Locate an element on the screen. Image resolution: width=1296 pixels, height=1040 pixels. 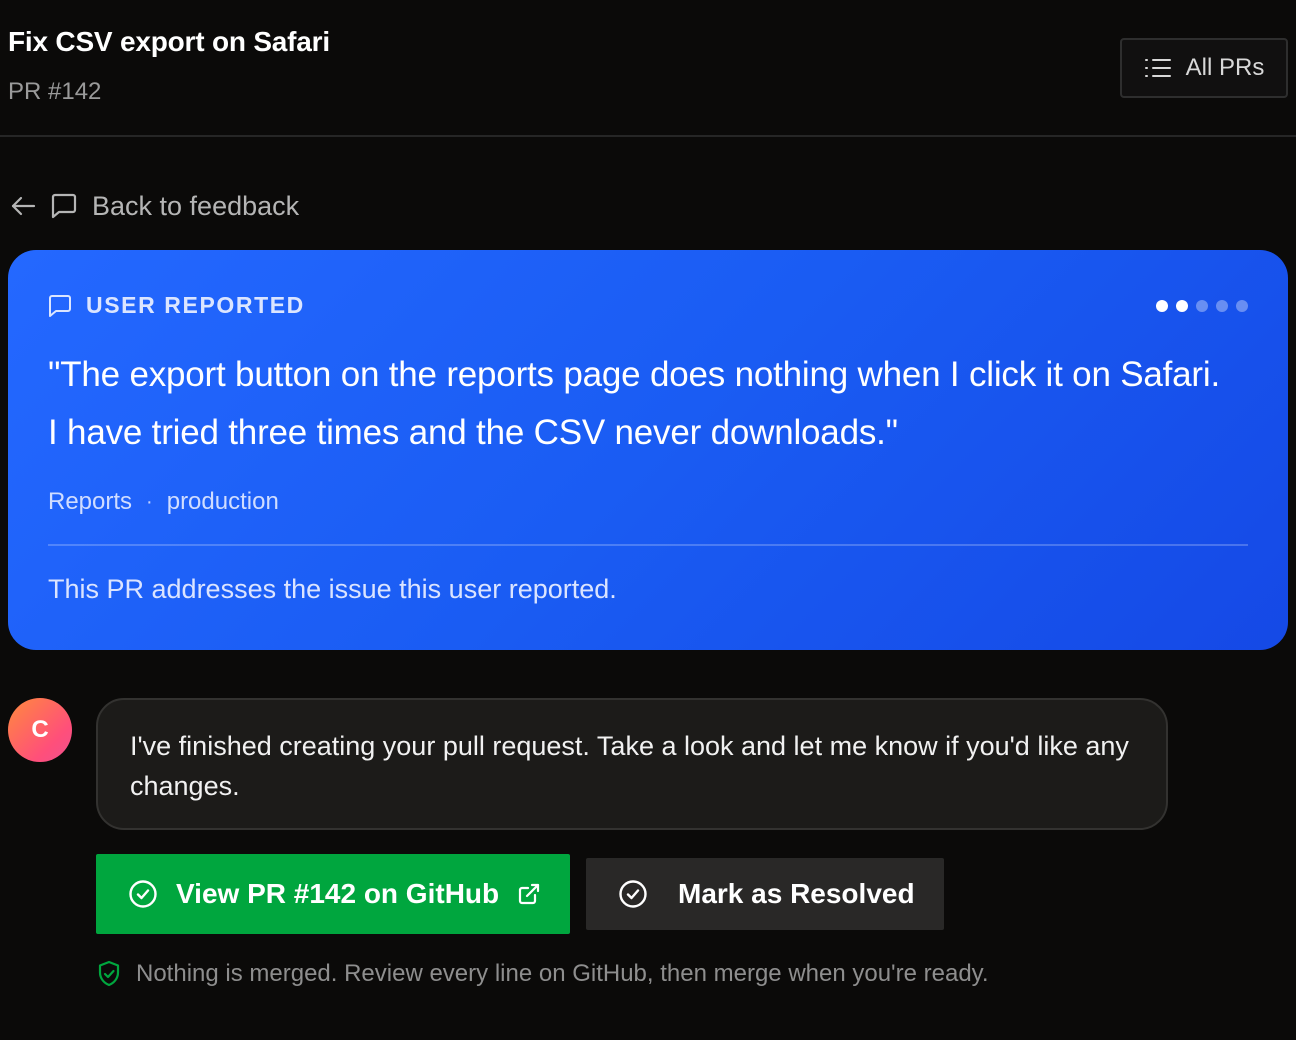
back-to-feedback-link: Back to feedback is located at coordinates (154, 206).